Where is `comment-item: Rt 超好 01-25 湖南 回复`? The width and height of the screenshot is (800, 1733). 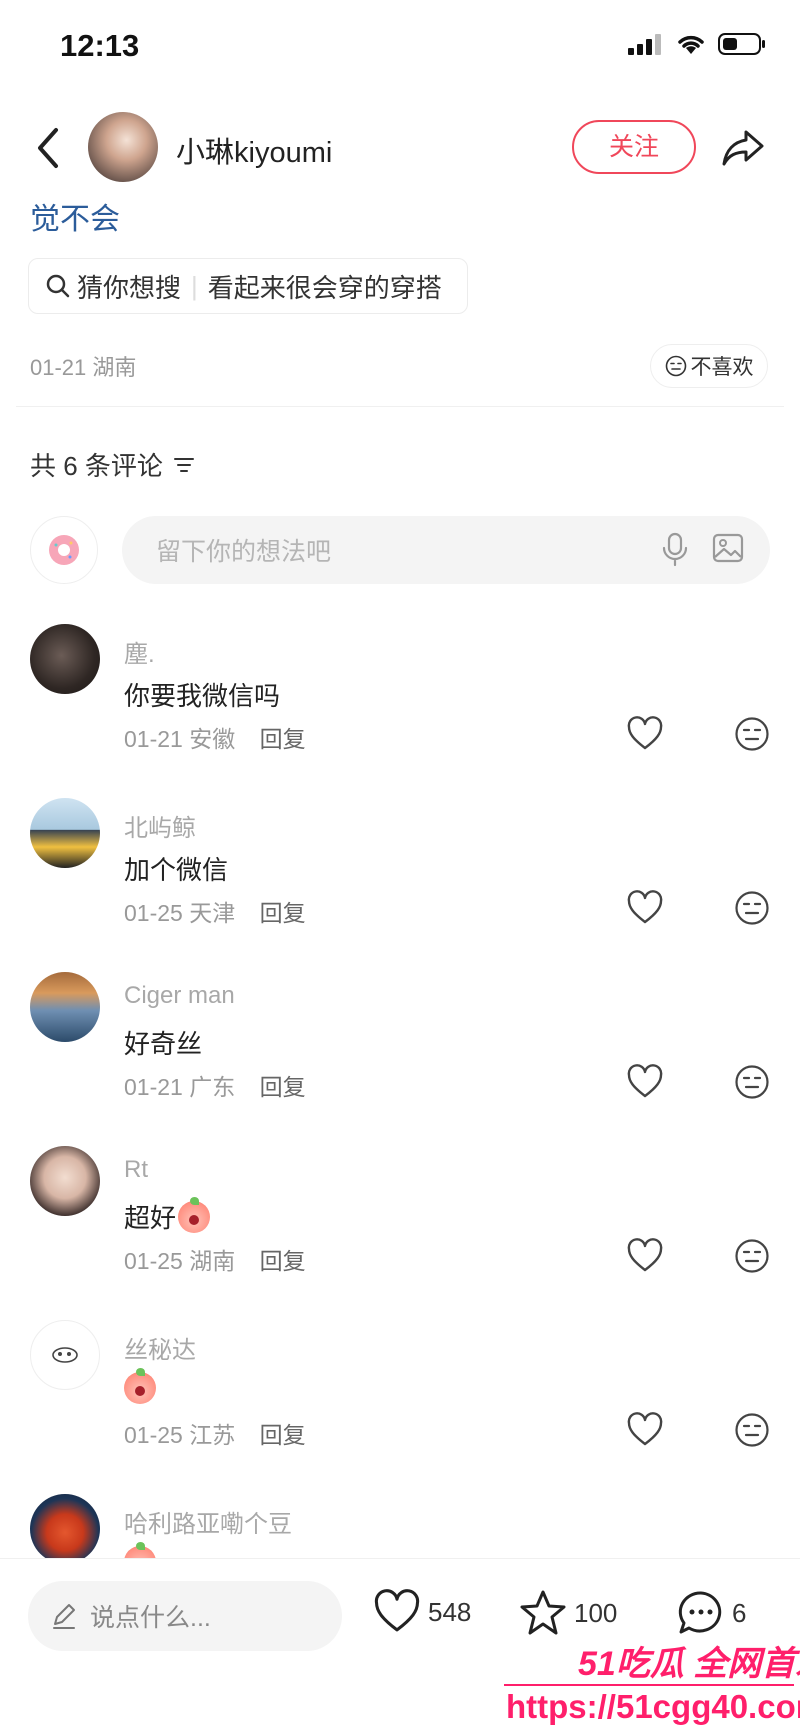 comment-item: Rt 超好 01-25 湖南 回复 is located at coordinates (400, 1233).